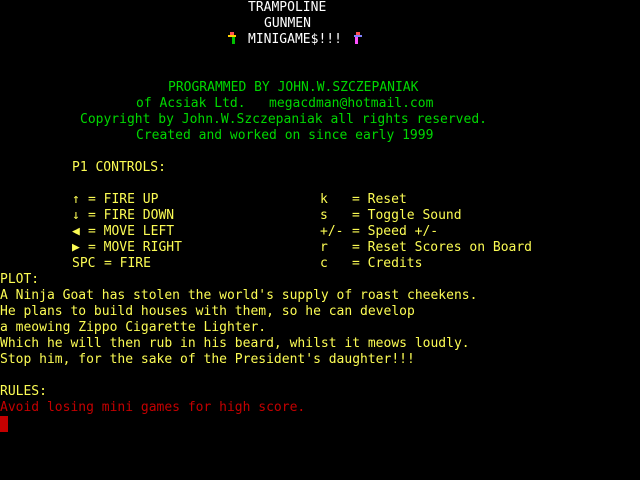 Image resolution: width=640 pixels, height=480 pixels. Describe the element at coordinates (131, 215) in the screenshot. I see `control-label-fire-down: = FIRE DOWN` at that location.